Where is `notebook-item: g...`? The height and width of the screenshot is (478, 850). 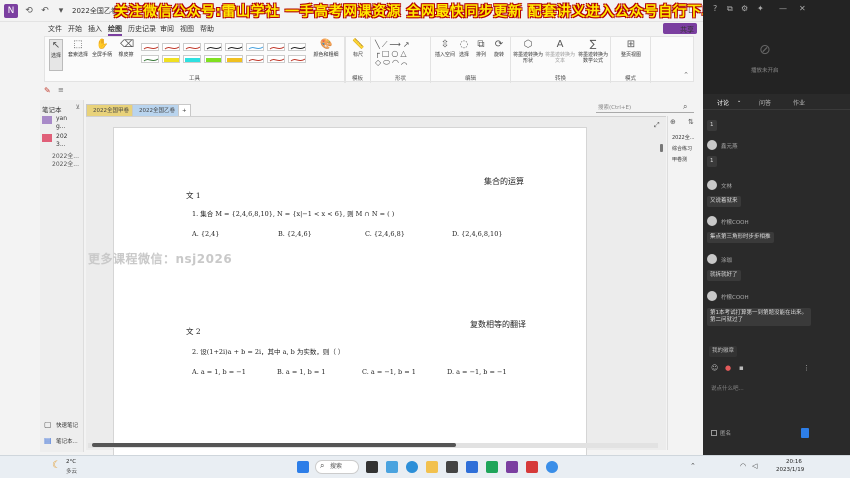
notebook-item: g... is located at coordinates (61, 126).